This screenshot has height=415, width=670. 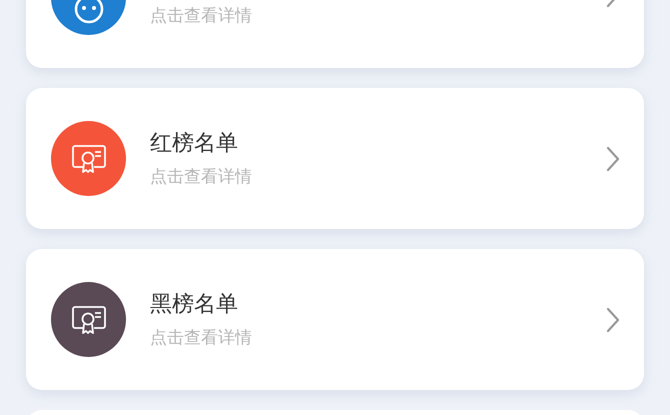 What do you see at coordinates (194, 304) in the screenshot?
I see `item-title: 黑榜名单` at bounding box center [194, 304].